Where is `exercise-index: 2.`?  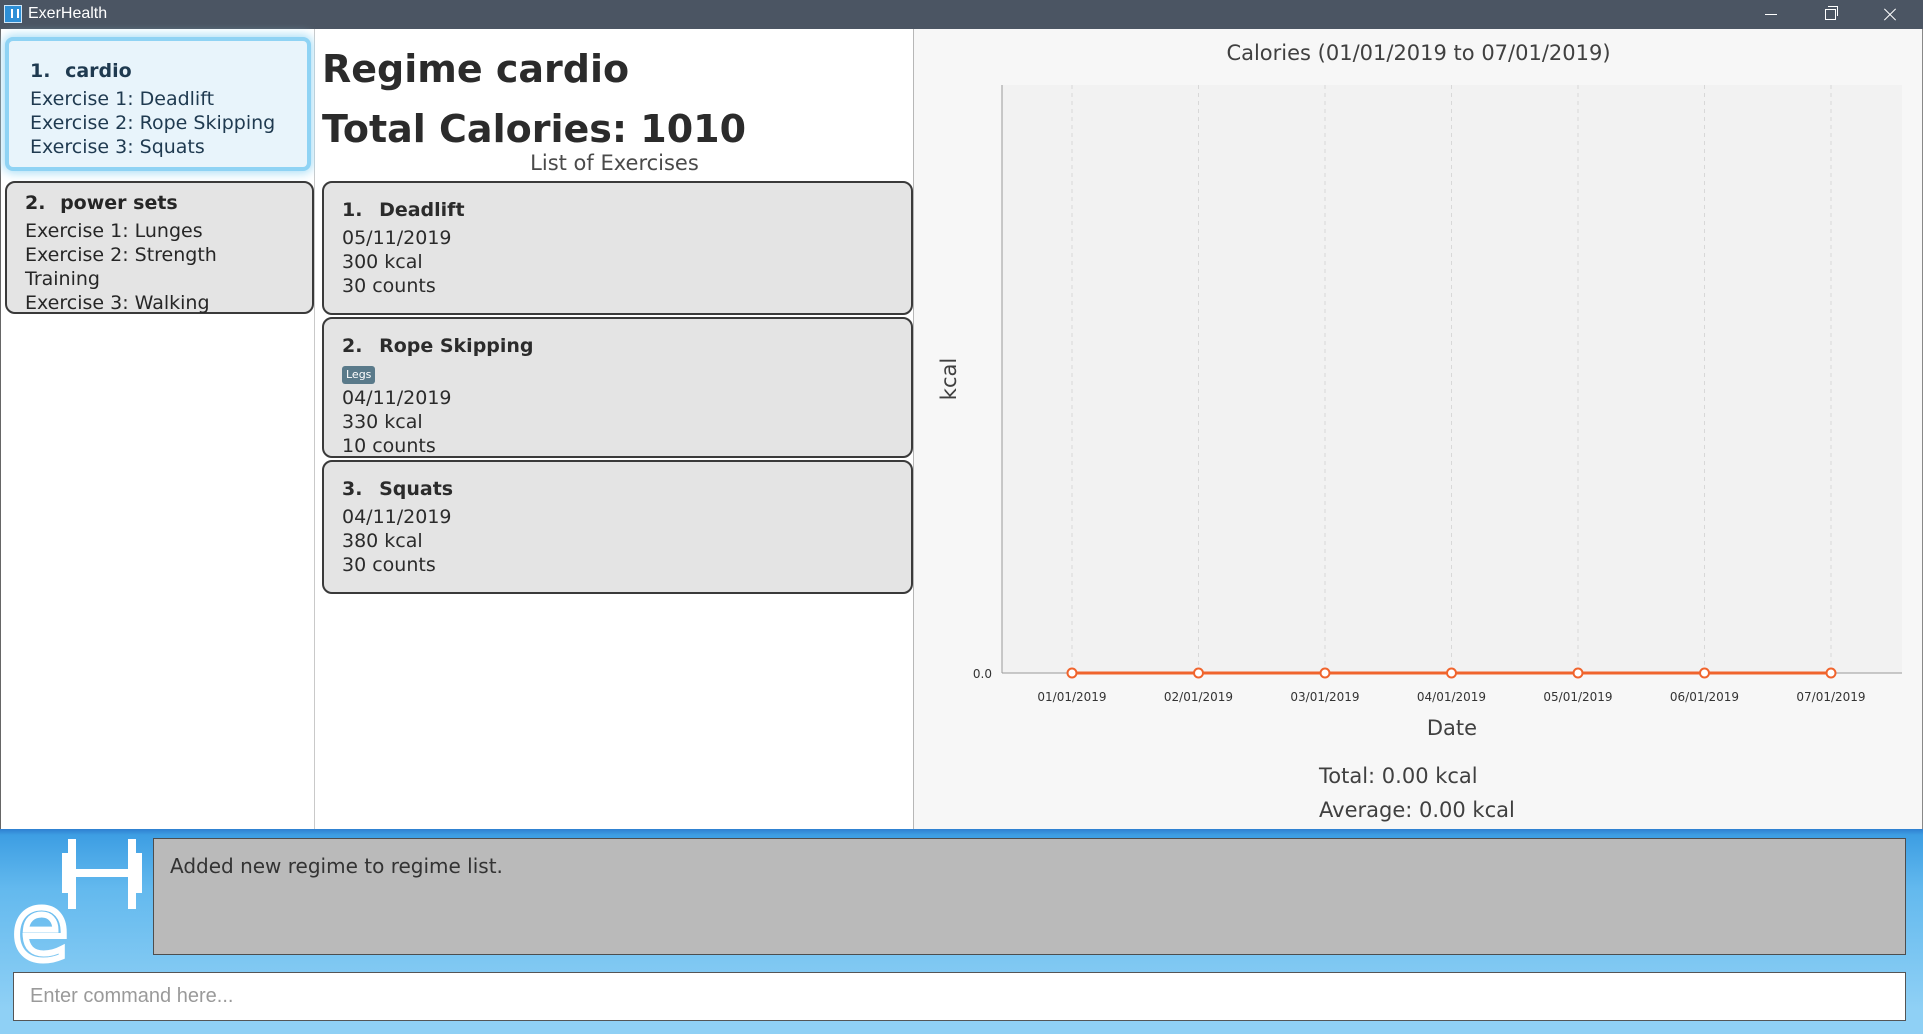 exercise-index: 2. is located at coordinates (352, 346).